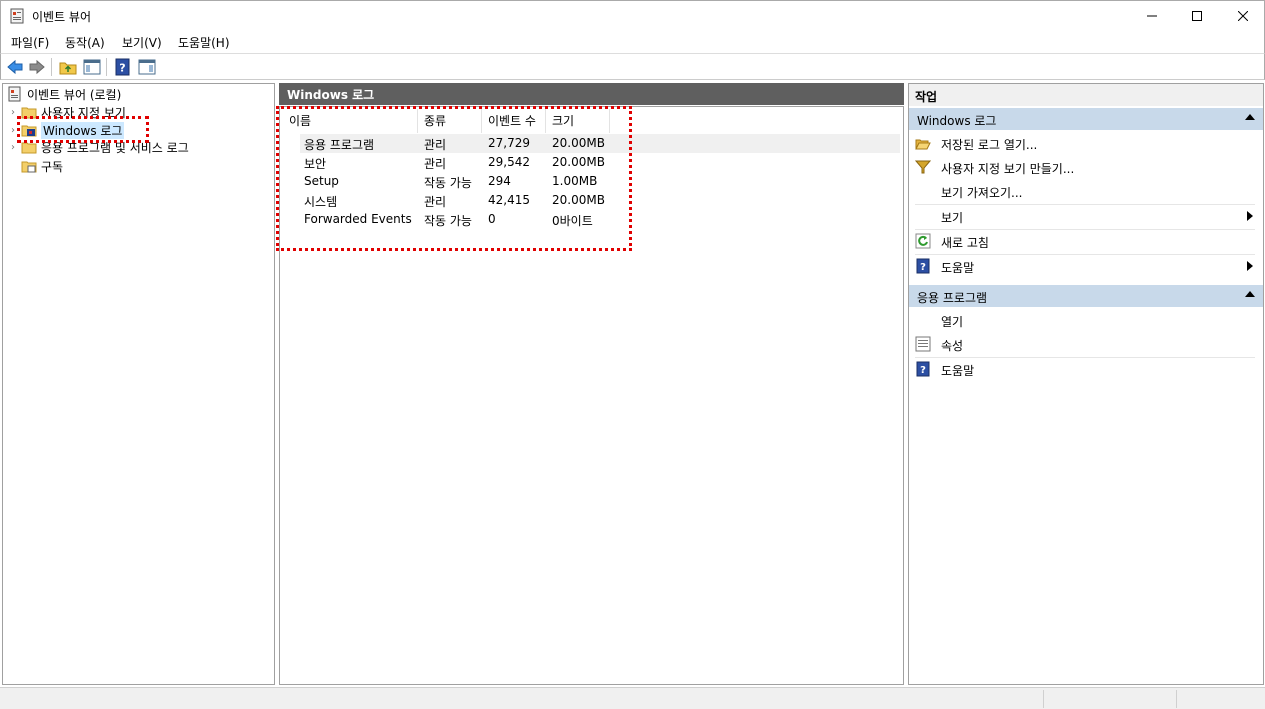 Image resolution: width=1265 pixels, height=709 pixels. I want to click on cell-name: Forwarded Events, so click(358, 219).